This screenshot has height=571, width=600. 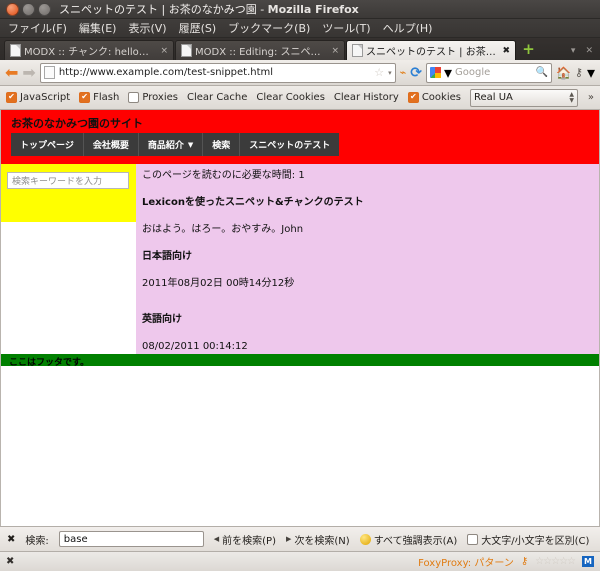 I want to click on tab-snippet-test: スニペットのテスト | お茶のな... ✖, so click(x=431, y=50).